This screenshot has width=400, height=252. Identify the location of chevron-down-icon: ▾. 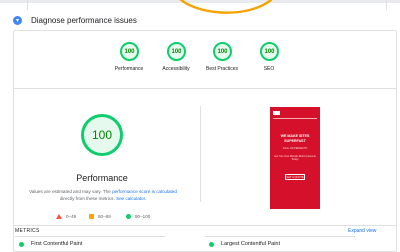
(17, 20).